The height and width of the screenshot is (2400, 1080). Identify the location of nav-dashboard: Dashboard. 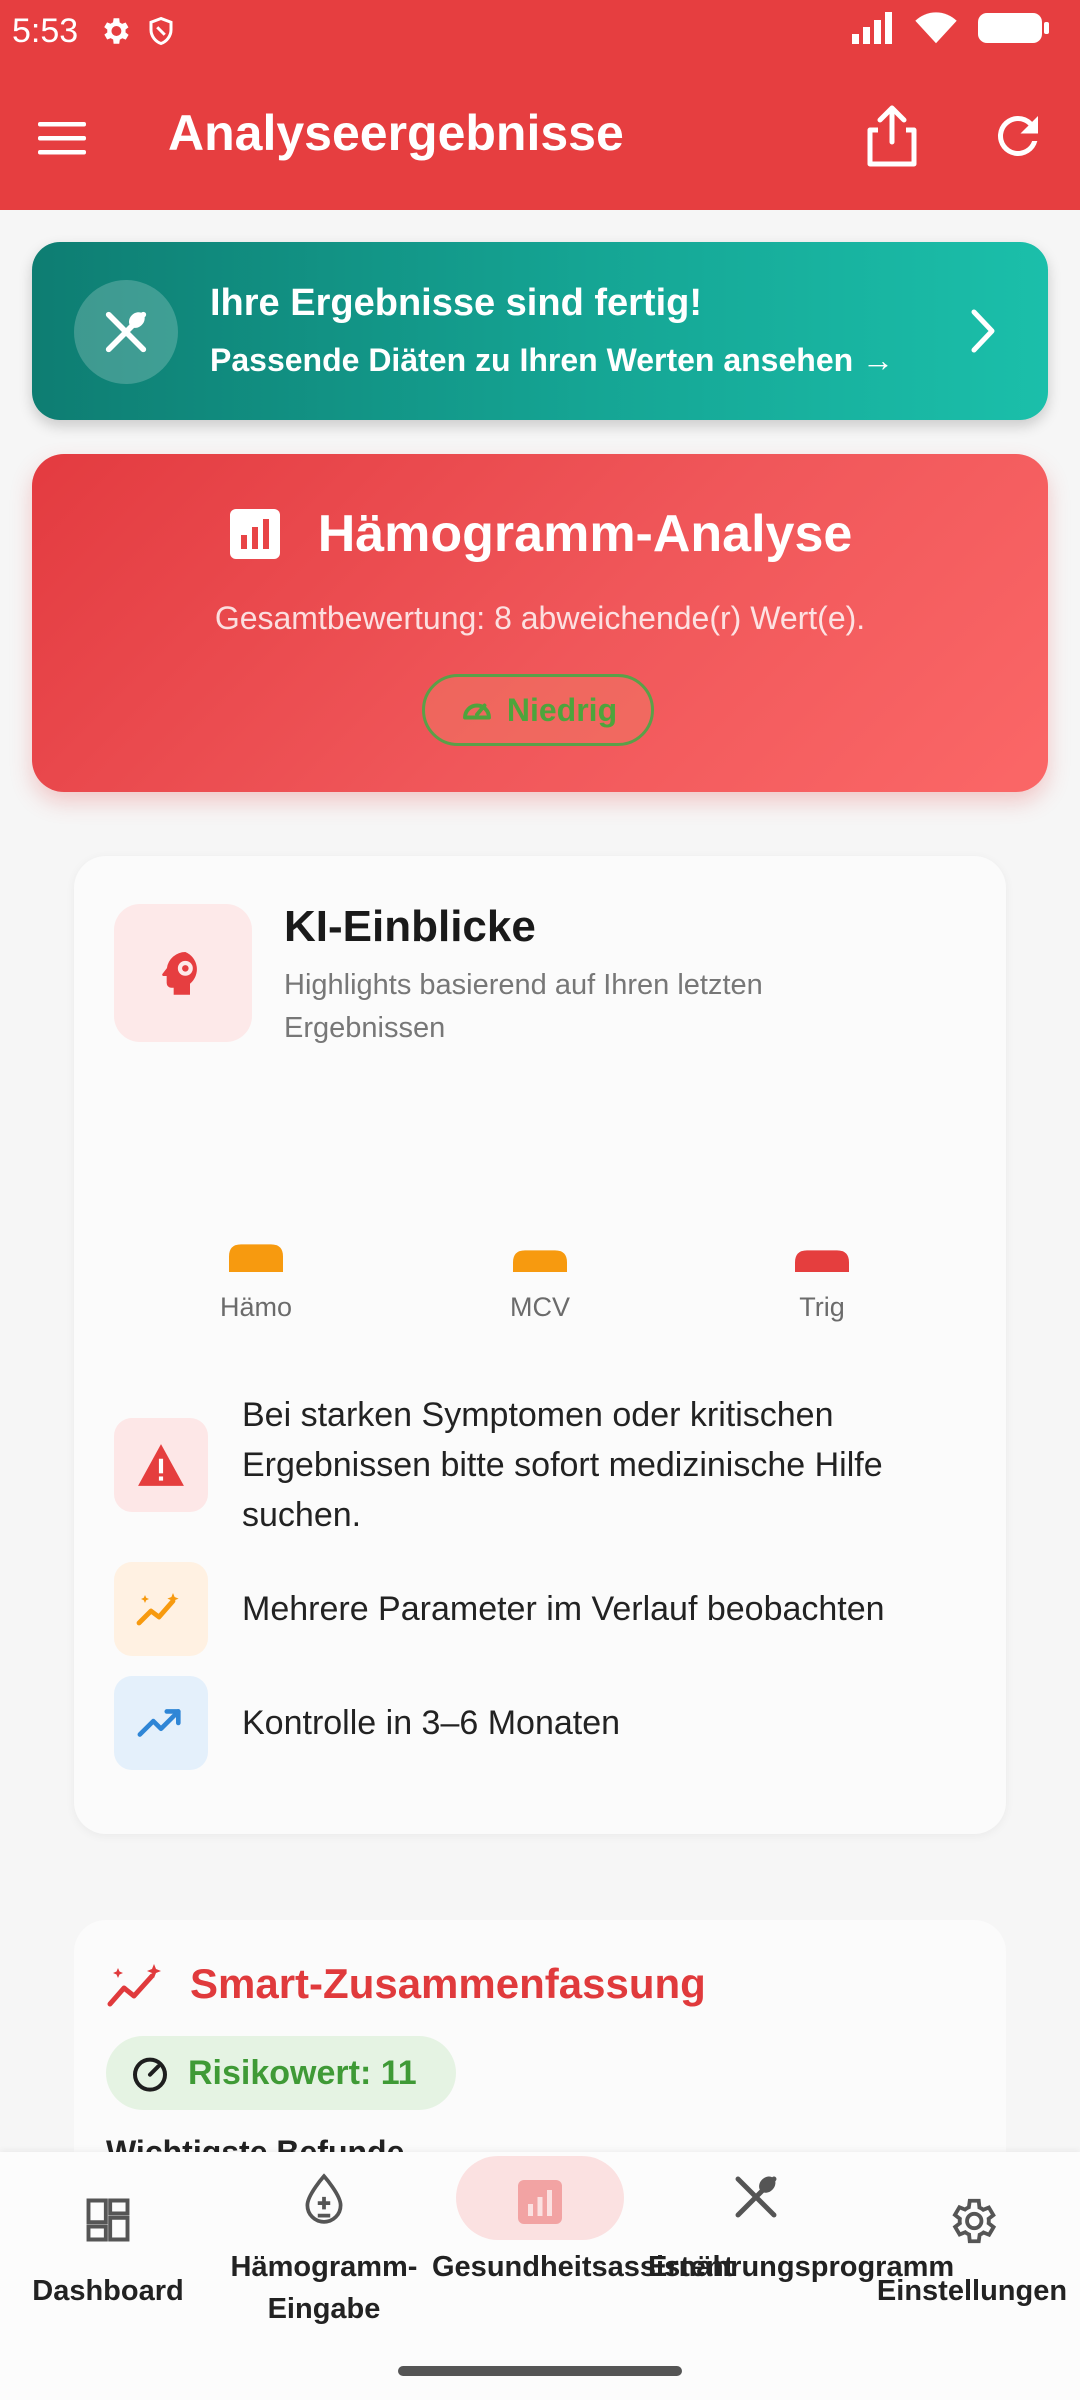
(108, 2276).